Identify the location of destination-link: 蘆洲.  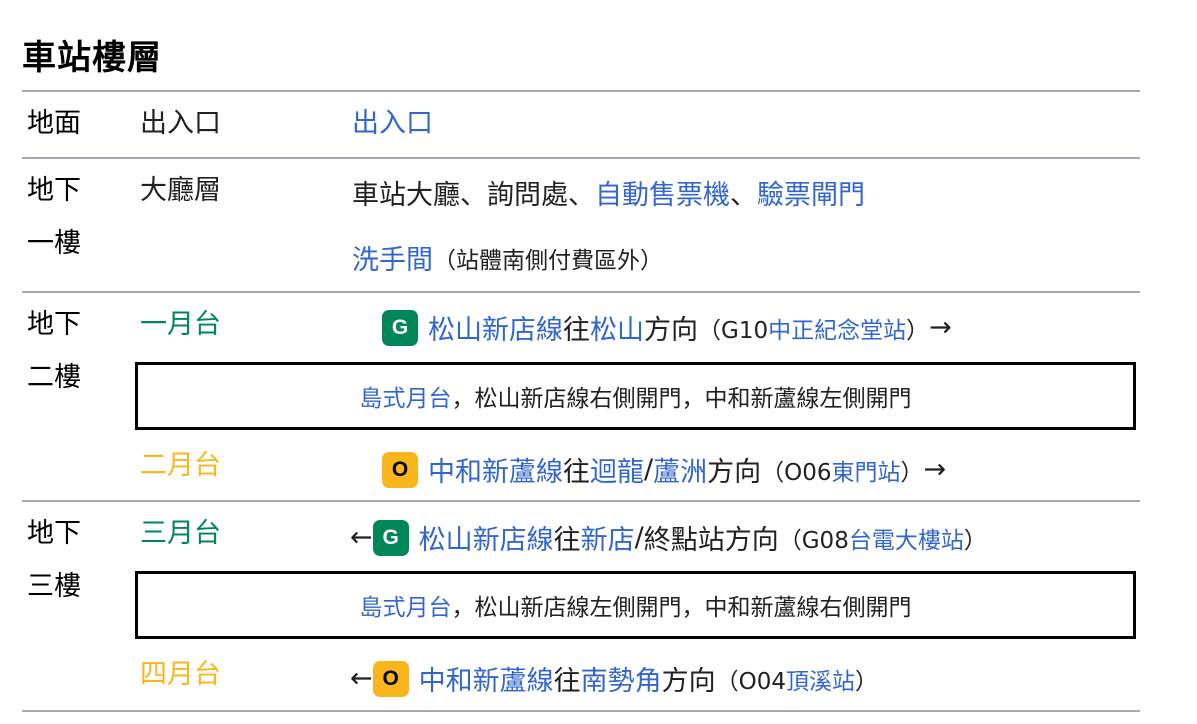
(680, 469).